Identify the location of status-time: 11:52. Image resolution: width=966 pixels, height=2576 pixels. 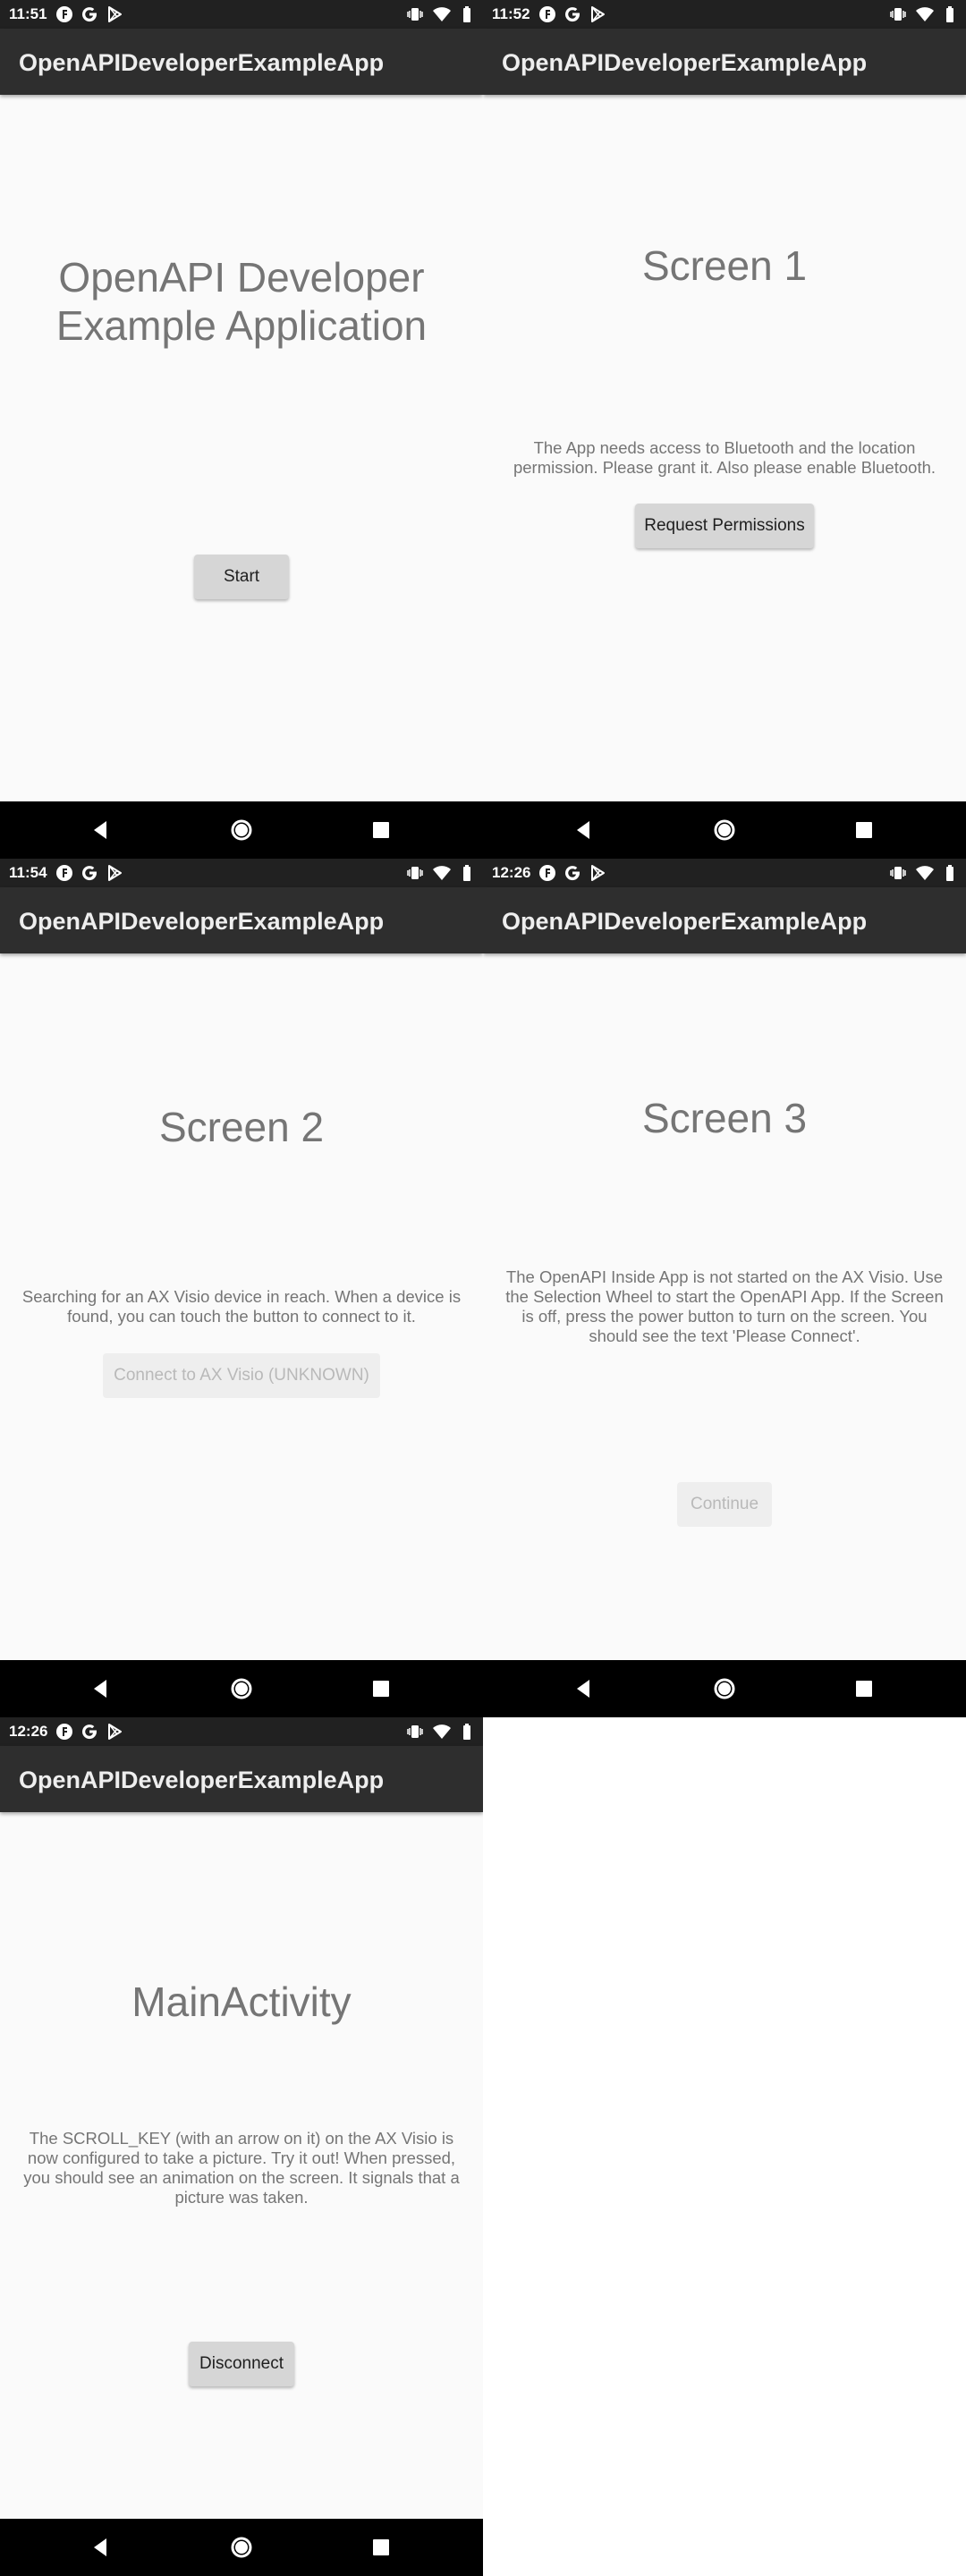
(511, 13).